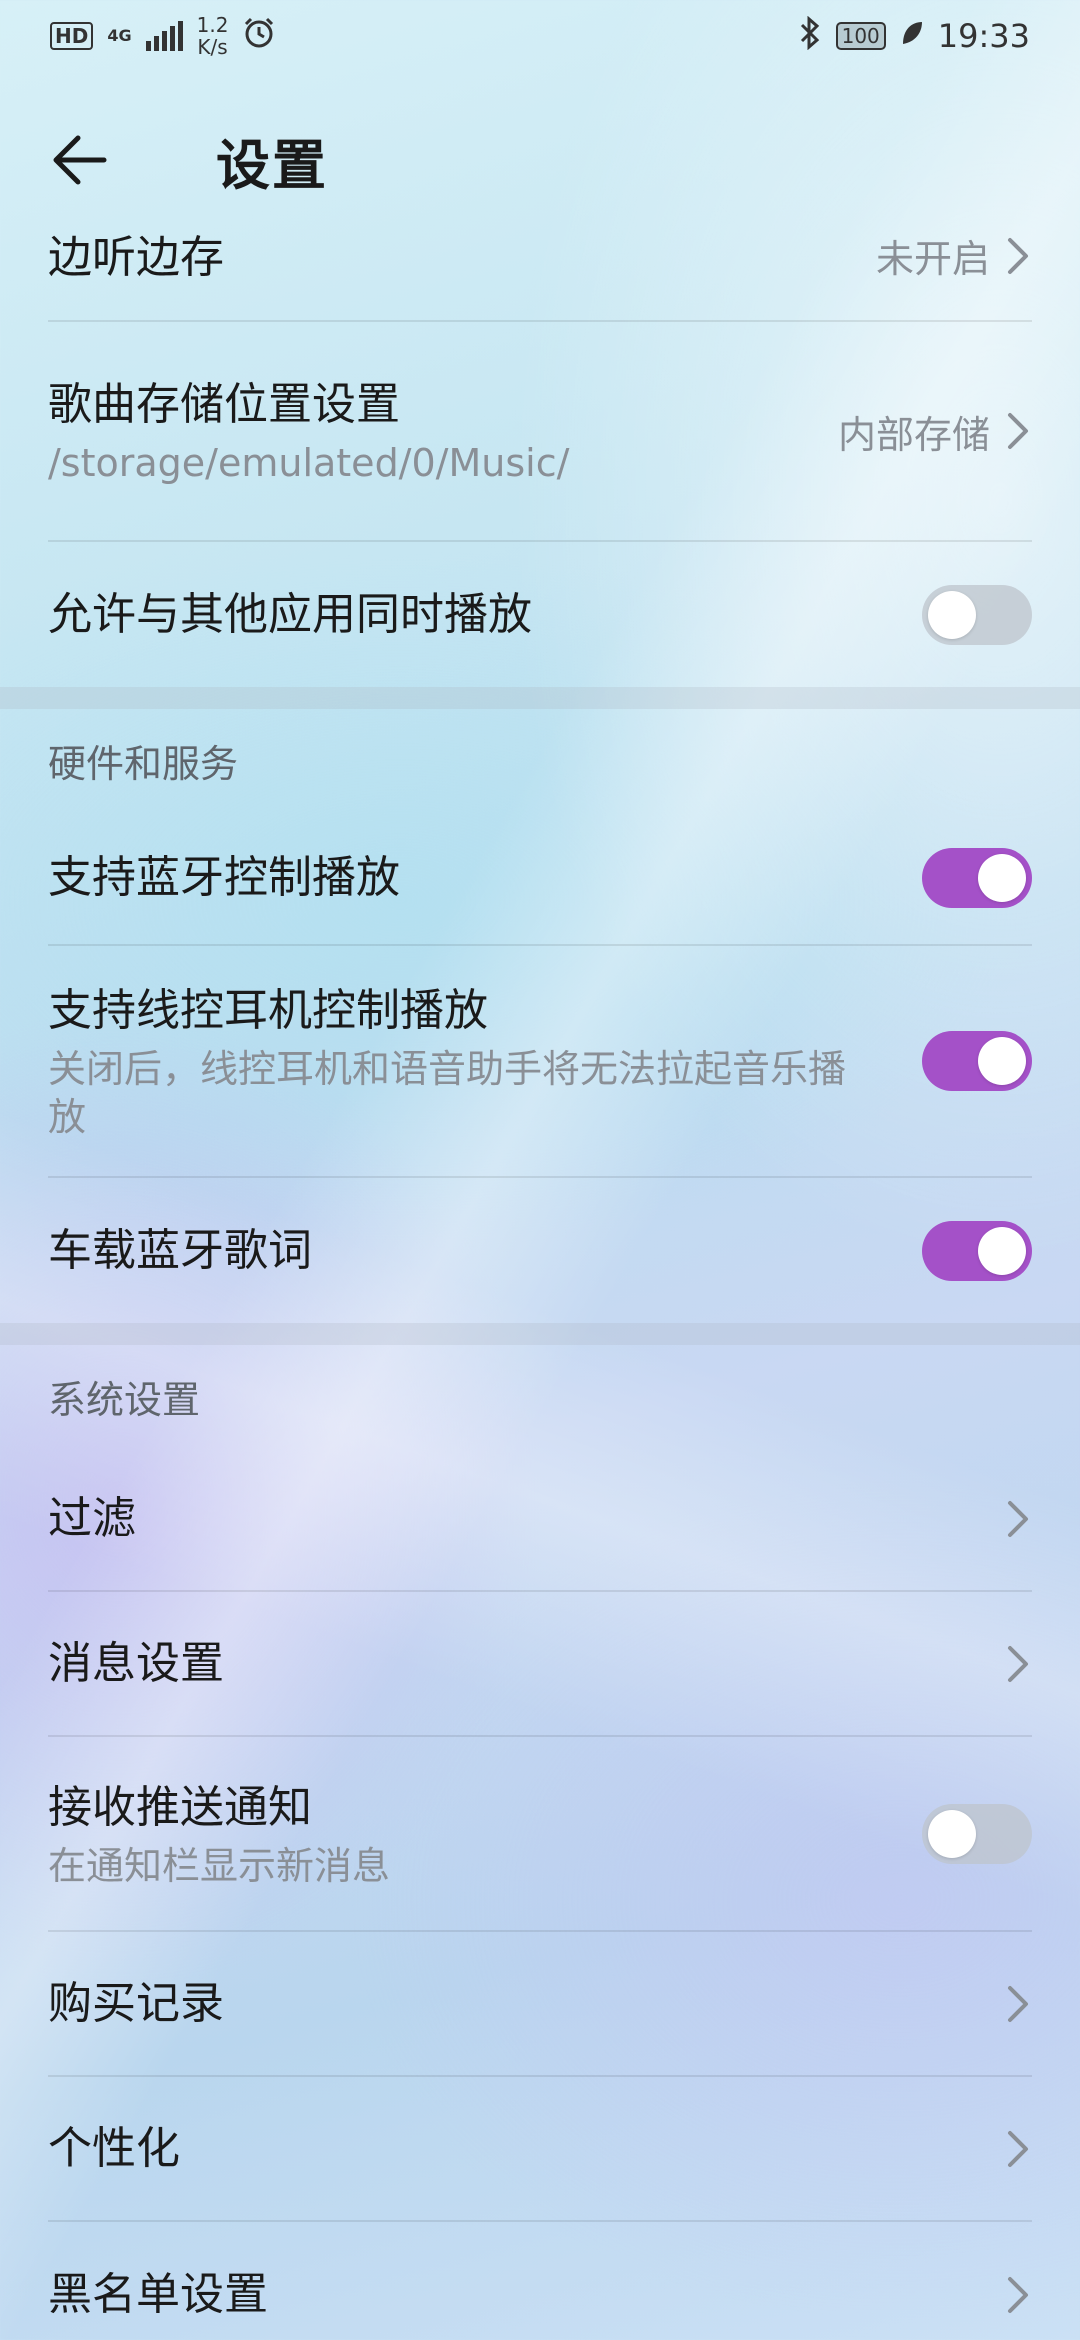 The image size is (1080, 2340). I want to click on setting-storage-location: 歌曲存储位置设置 /storage/emulated/0/Music/ 内部存储, so click(540, 432).